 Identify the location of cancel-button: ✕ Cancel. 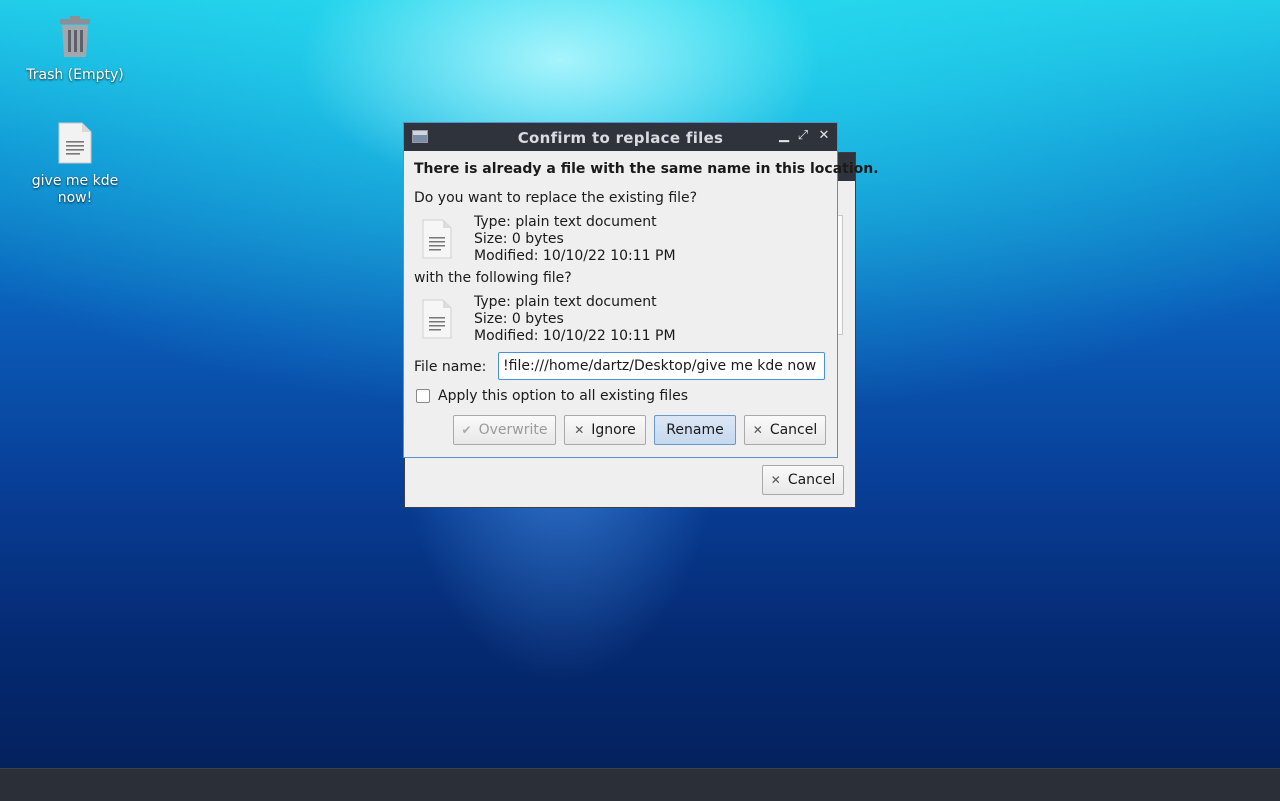
(785, 430).